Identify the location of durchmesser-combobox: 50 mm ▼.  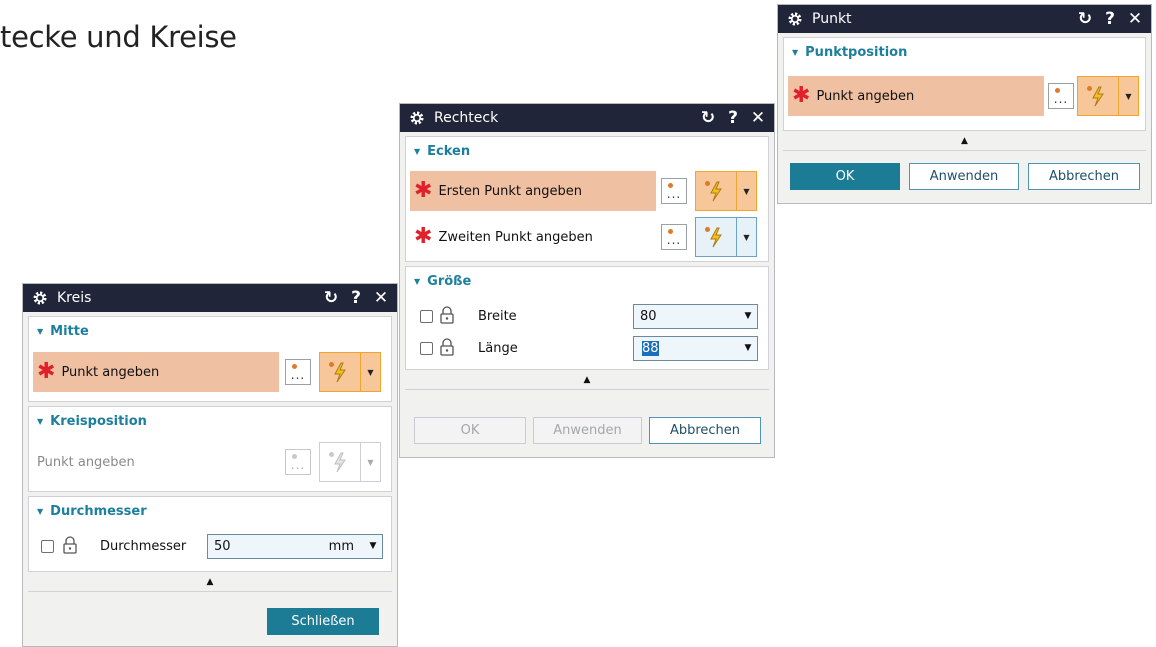
(295, 546).